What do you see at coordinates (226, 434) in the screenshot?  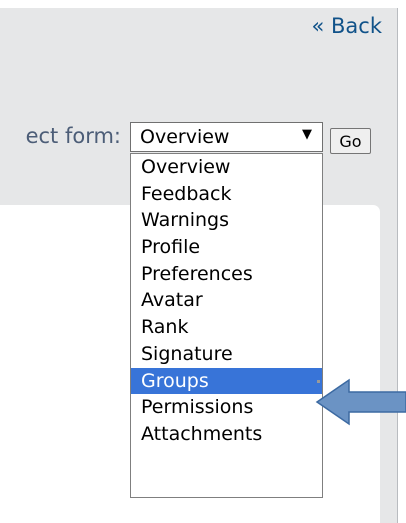 I see `option-attachments: Attachments` at bounding box center [226, 434].